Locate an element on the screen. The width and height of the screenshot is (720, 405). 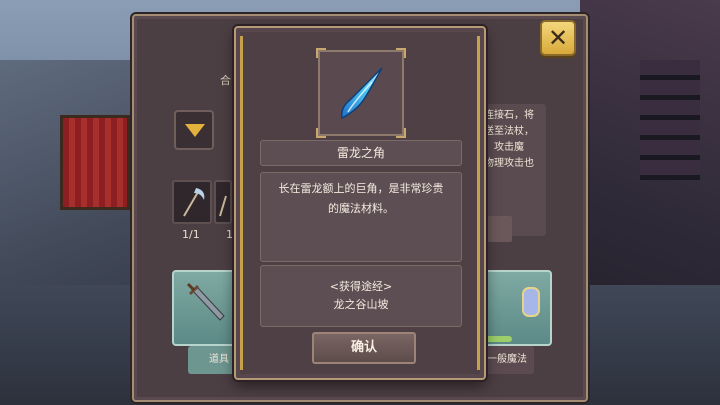
right-desc-line-3: ，攻击魔 is located at coordinates (504, 147).